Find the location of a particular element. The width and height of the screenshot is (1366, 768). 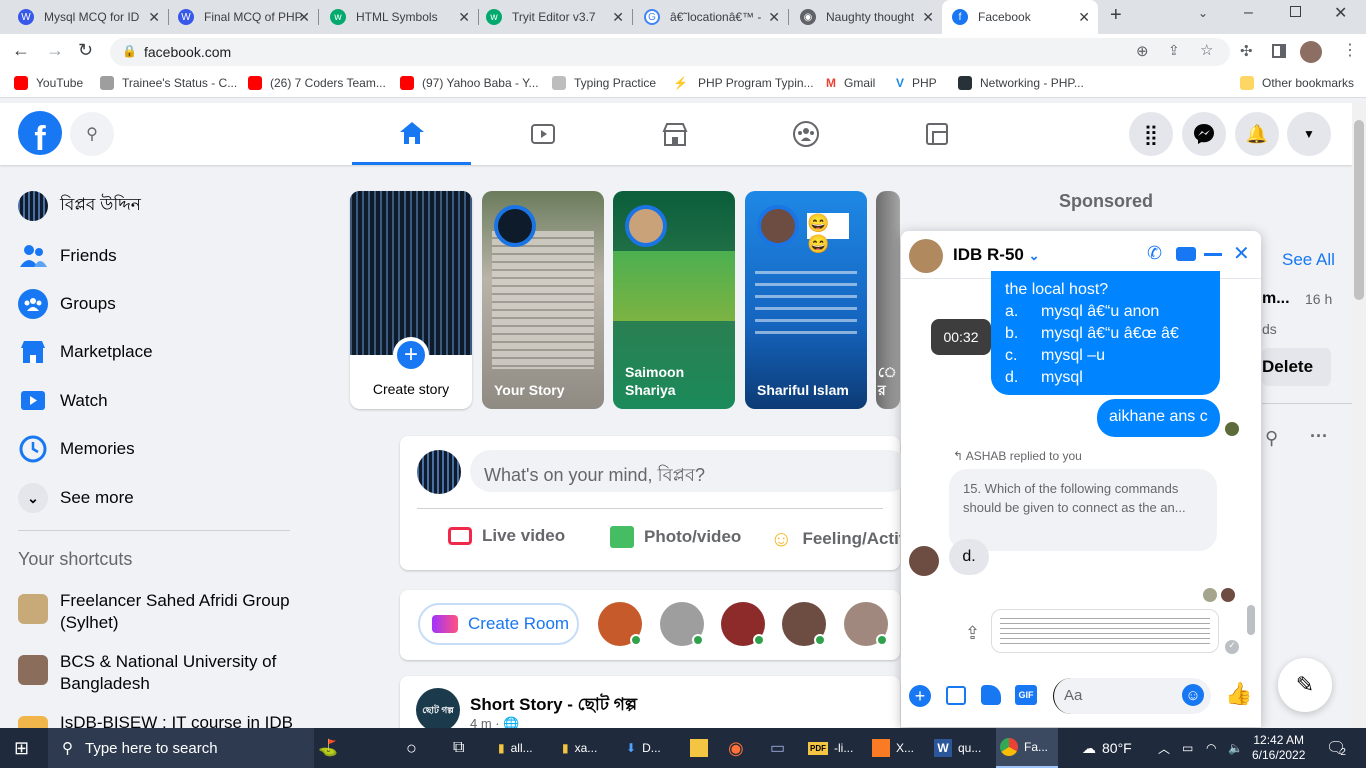

bookmark-item: YouTube is located at coordinates (48, 83).